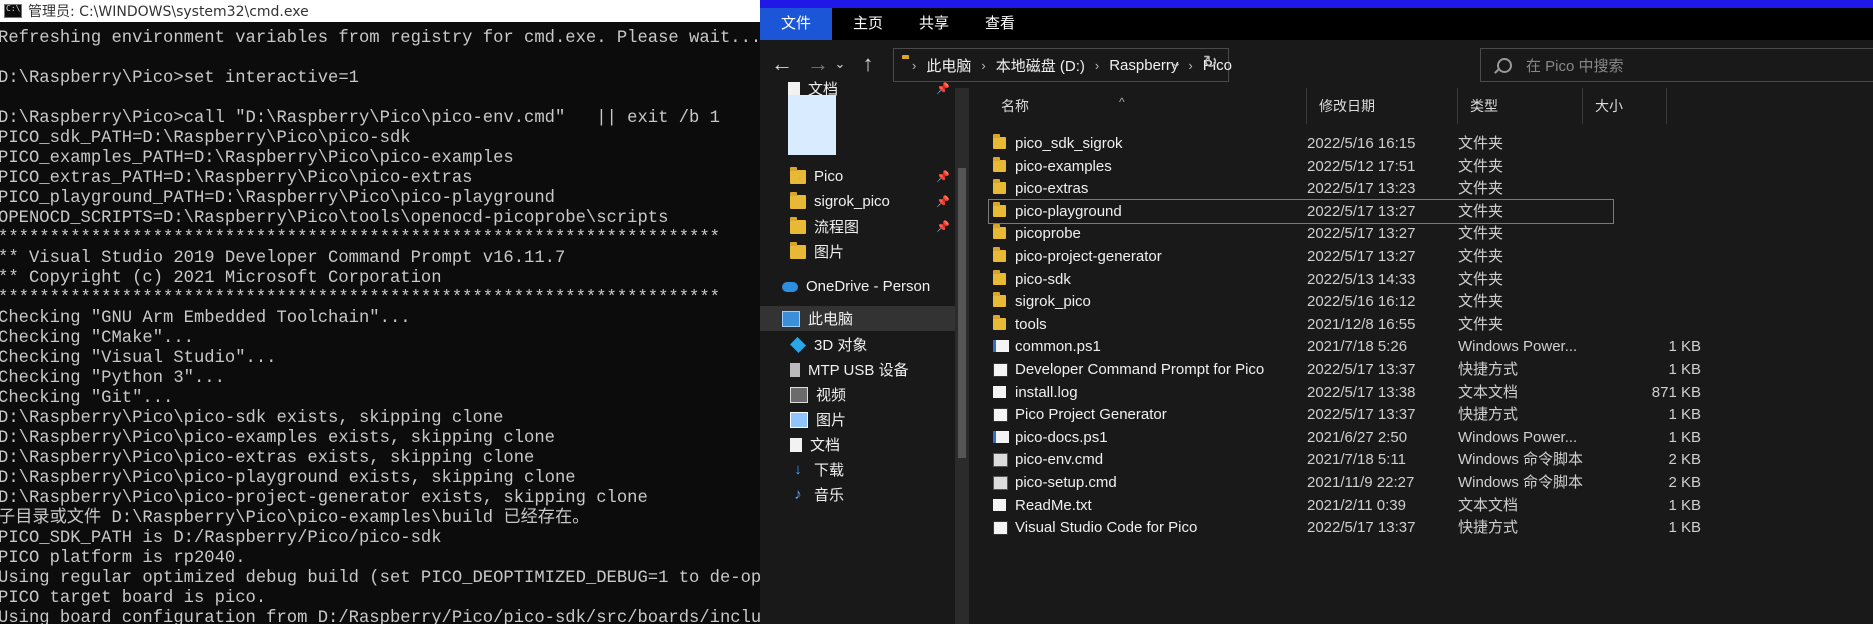  I want to click on scrollbar-thumb, so click(962, 313).